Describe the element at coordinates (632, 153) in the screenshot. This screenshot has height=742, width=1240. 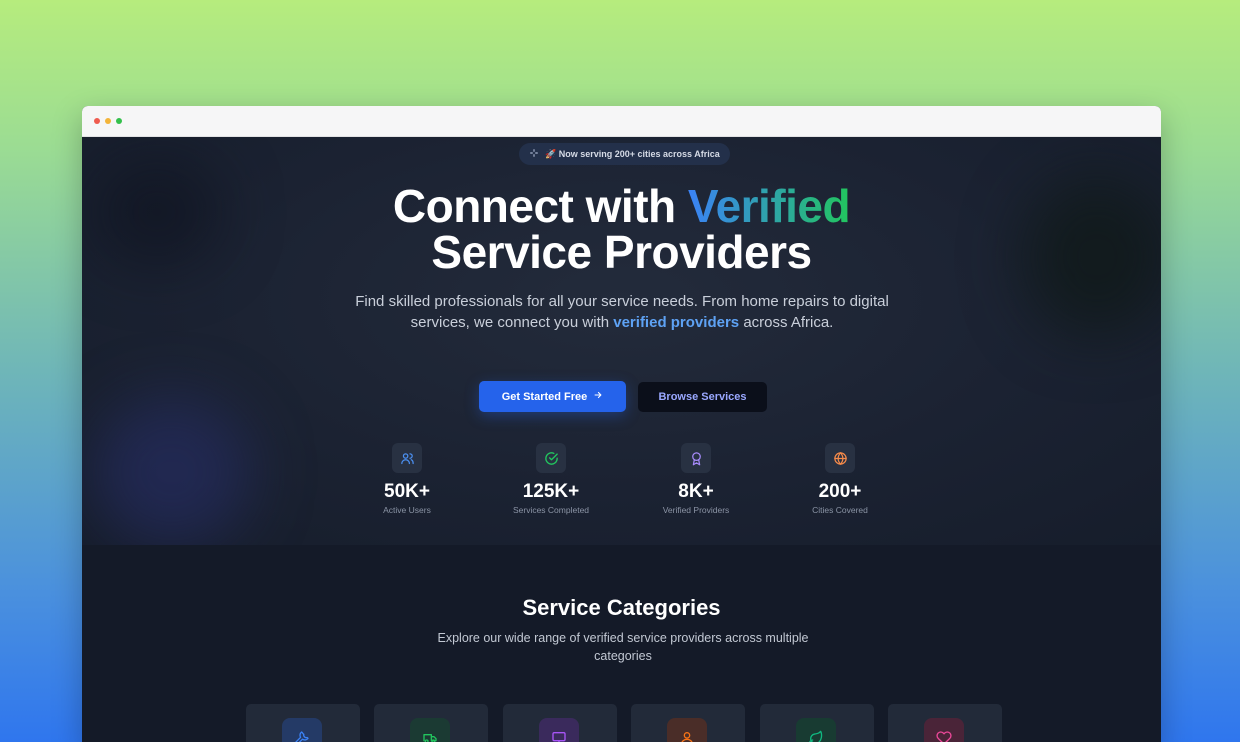
I see `announcement-text: 🚀 Now serving 200+ cities across Africa` at that location.